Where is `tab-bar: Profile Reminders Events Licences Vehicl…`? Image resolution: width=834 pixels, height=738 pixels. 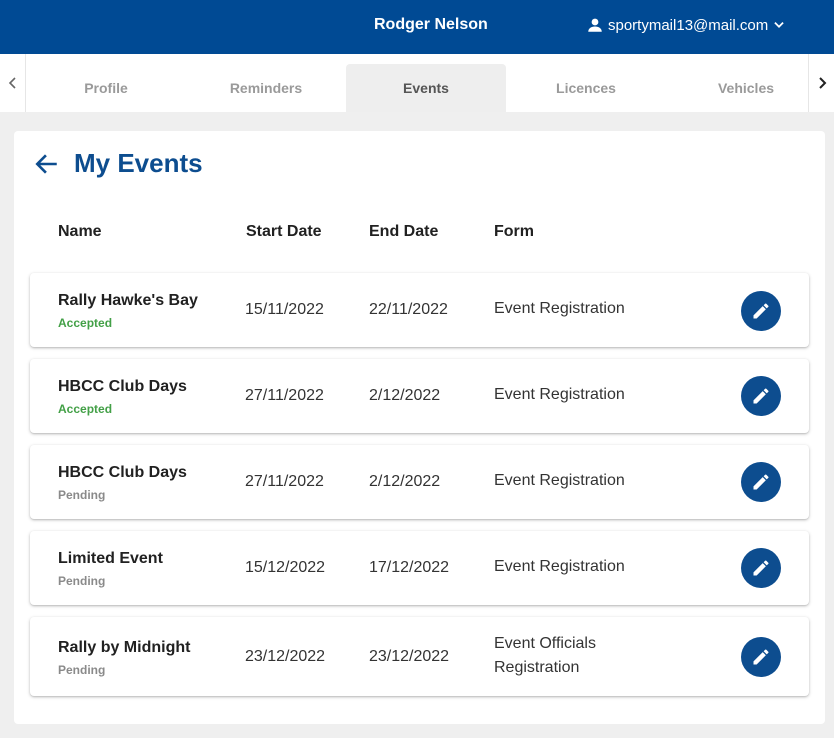
tab-bar: Profile Reminders Events Licences Vehicl… is located at coordinates (417, 83).